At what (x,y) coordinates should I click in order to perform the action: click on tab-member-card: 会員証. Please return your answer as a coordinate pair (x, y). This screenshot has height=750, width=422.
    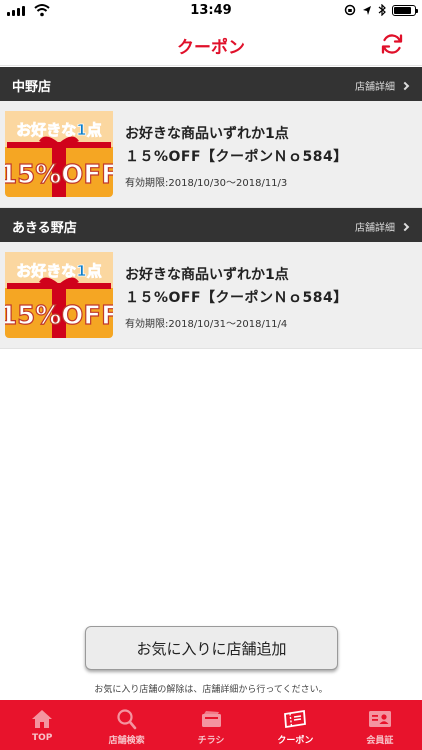
    Looking at the image, I should click on (380, 725).